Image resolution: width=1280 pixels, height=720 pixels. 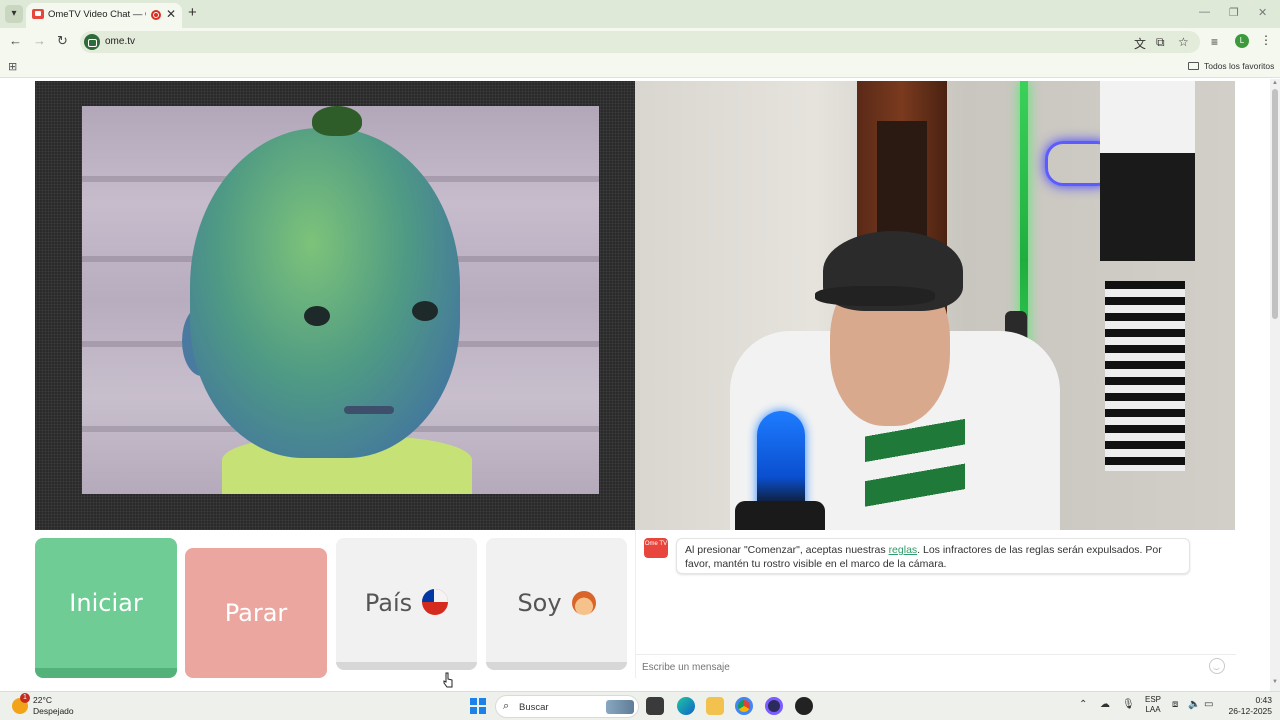 What do you see at coordinates (780, 515) in the screenshot?
I see `microphone-stand` at bounding box center [780, 515].